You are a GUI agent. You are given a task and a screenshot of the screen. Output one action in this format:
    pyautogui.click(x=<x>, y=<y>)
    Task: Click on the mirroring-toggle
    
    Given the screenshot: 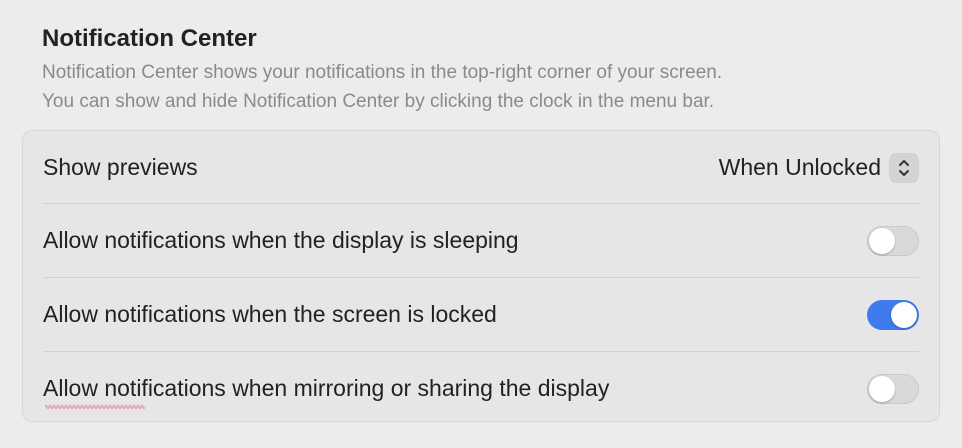 What is the action you would take?
    pyautogui.click(x=893, y=388)
    